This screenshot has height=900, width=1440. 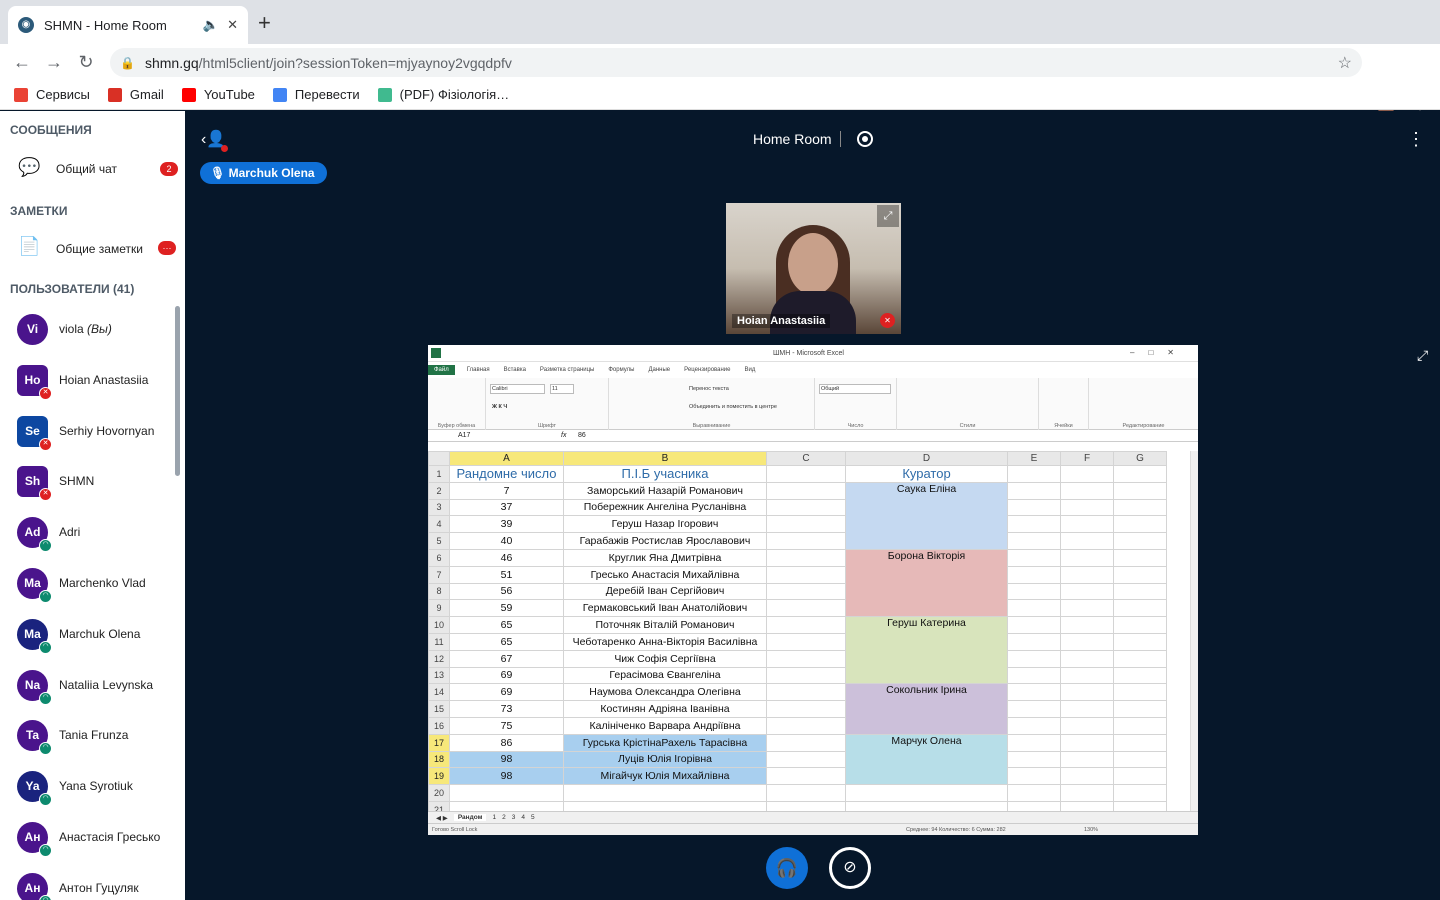 What do you see at coordinates (806, 458) in the screenshot?
I see `column-header: C` at bounding box center [806, 458].